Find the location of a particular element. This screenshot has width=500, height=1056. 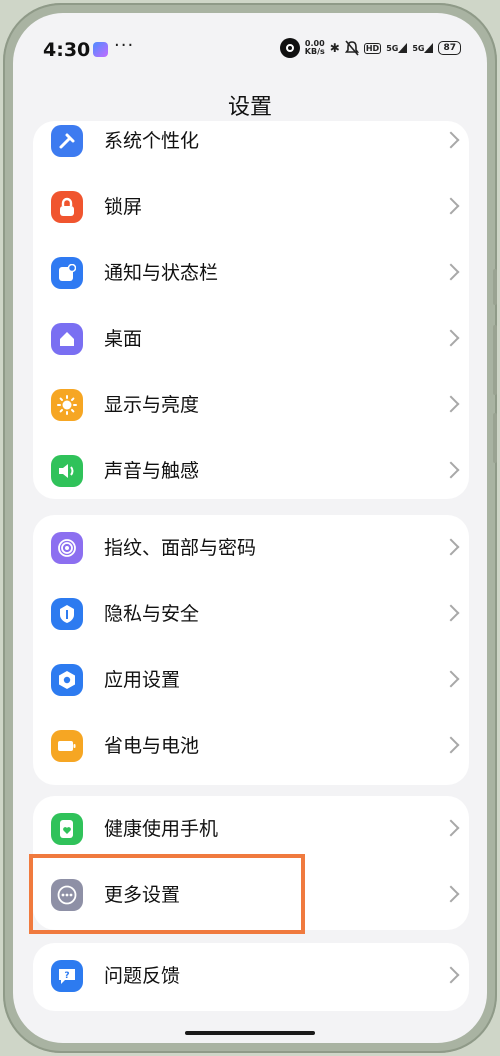

settings-item-label: 显示与亮度 is located at coordinates (152, 405).